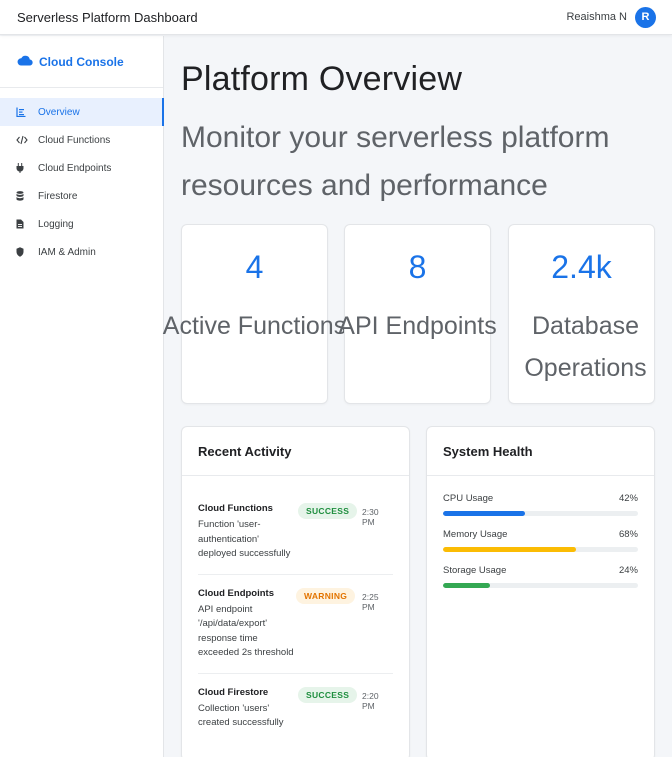 This screenshot has height=757, width=672. What do you see at coordinates (27, 140) in the screenshot?
I see `code-icon` at bounding box center [27, 140].